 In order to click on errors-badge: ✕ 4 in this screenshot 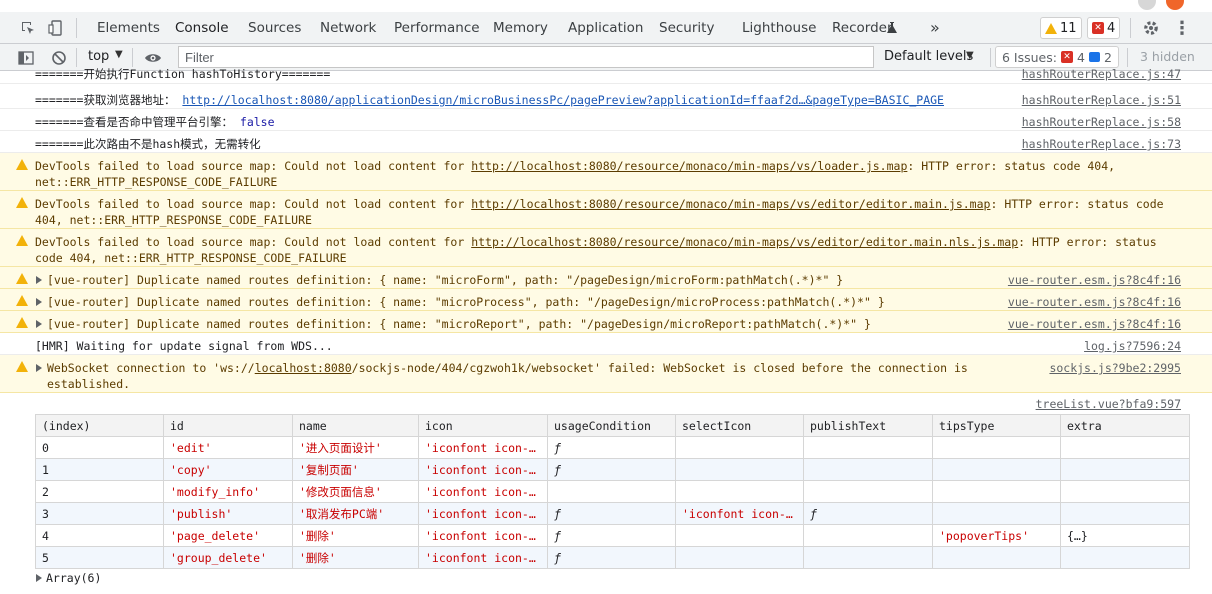, I will do `click(1104, 28)`.